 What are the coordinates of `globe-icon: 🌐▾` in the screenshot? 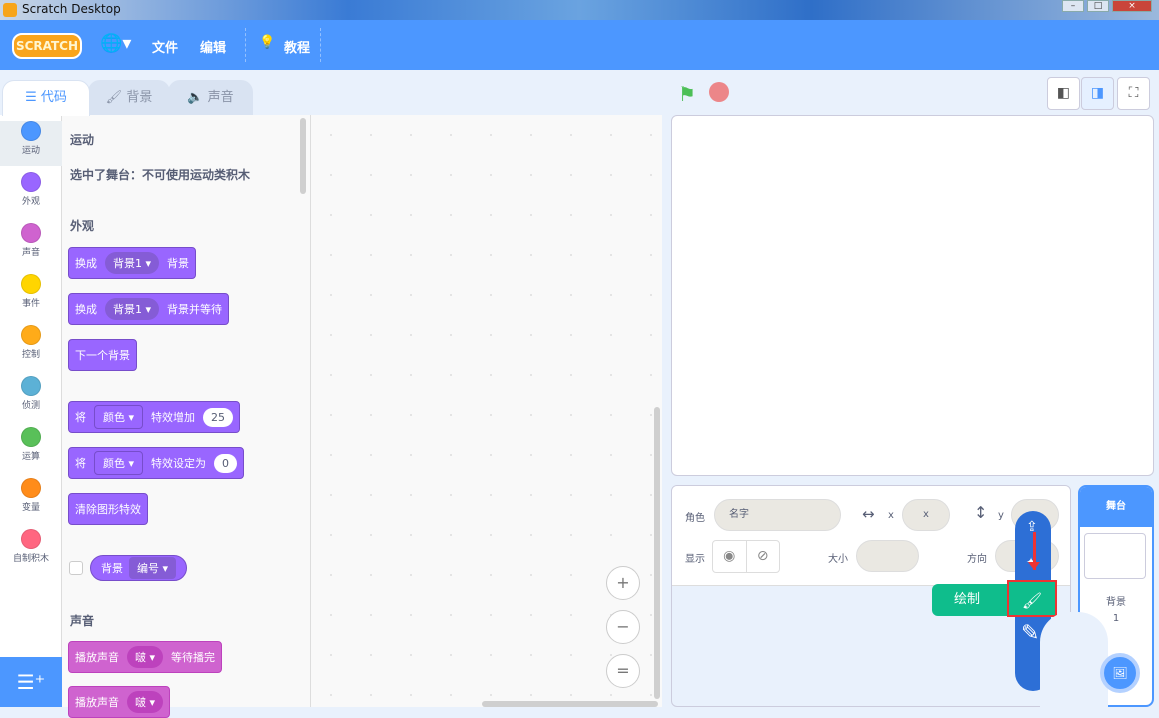 It's located at (115, 43).